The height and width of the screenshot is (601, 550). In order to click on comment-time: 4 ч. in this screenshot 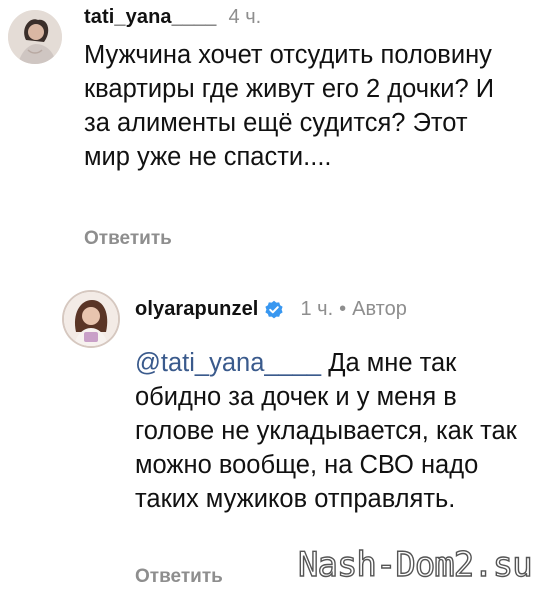, I will do `click(245, 17)`.